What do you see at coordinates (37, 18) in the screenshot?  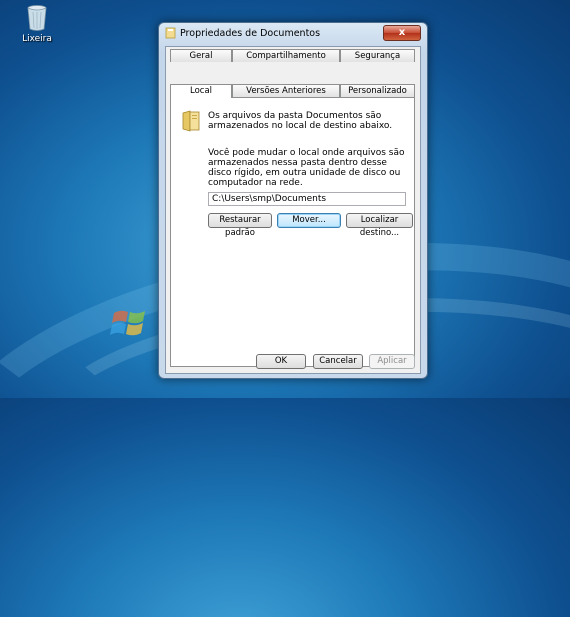 I see `recycle-bin-icon` at bounding box center [37, 18].